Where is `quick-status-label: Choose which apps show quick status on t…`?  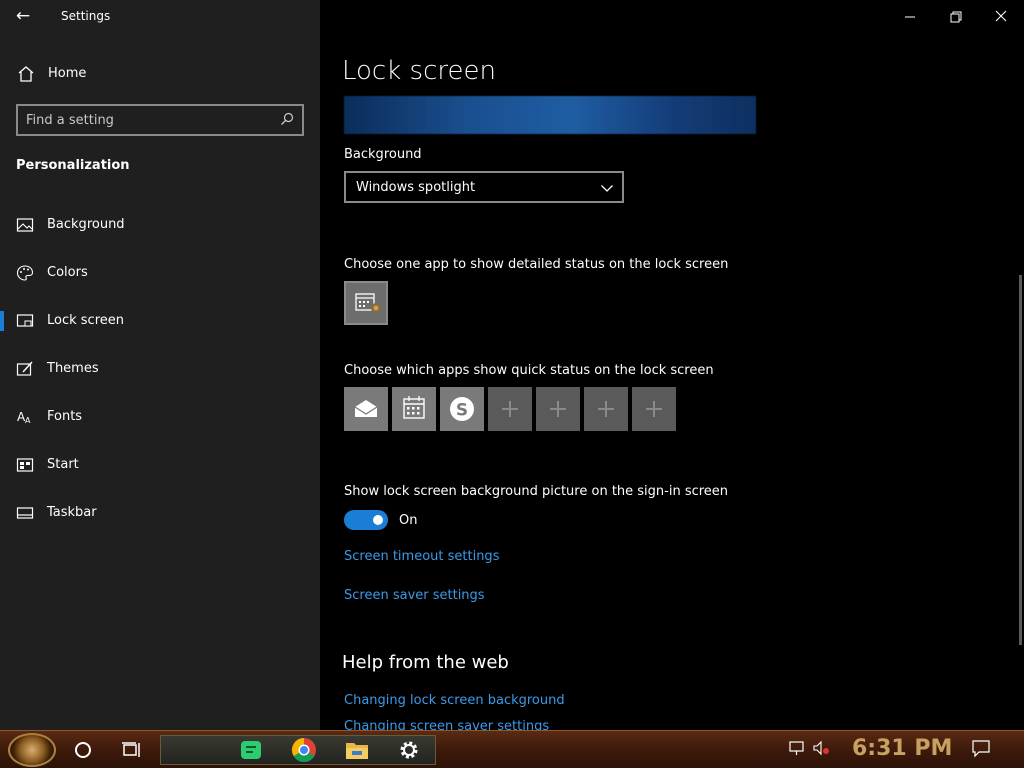
quick-status-label: Choose which apps show quick status on t… is located at coordinates (529, 370).